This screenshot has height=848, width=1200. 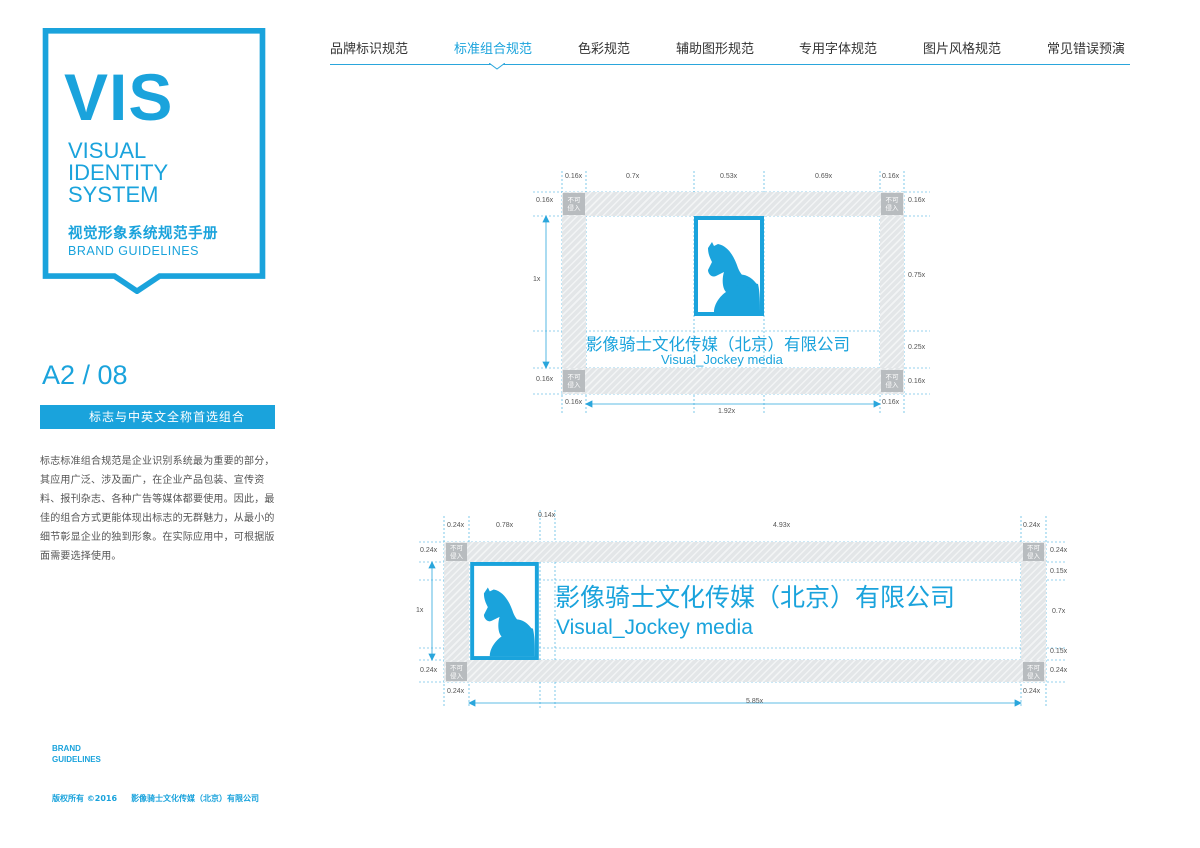 I want to click on nav-item-common-errors: 常见错误预演, so click(x=1086, y=47).